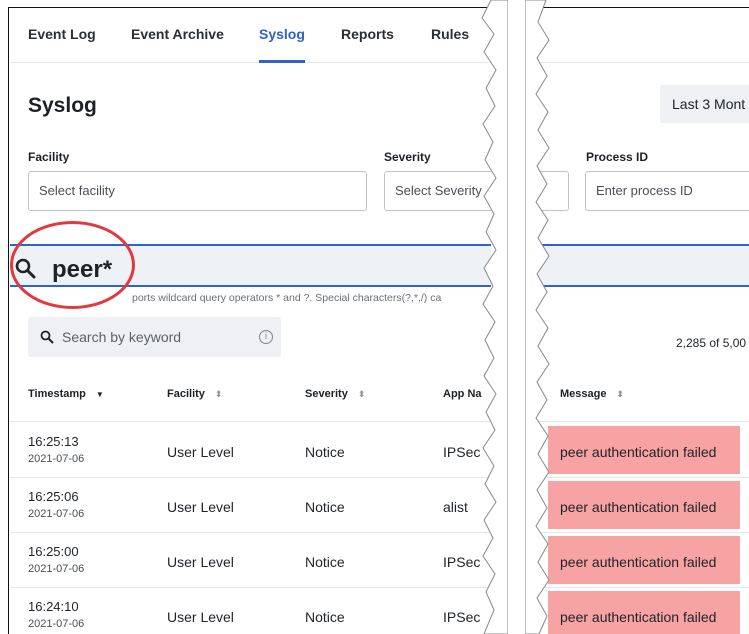 The image size is (749, 634). What do you see at coordinates (450, 34) in the screenshot?
I see `tab-rules: Rules` at bounding box center [450, 34].